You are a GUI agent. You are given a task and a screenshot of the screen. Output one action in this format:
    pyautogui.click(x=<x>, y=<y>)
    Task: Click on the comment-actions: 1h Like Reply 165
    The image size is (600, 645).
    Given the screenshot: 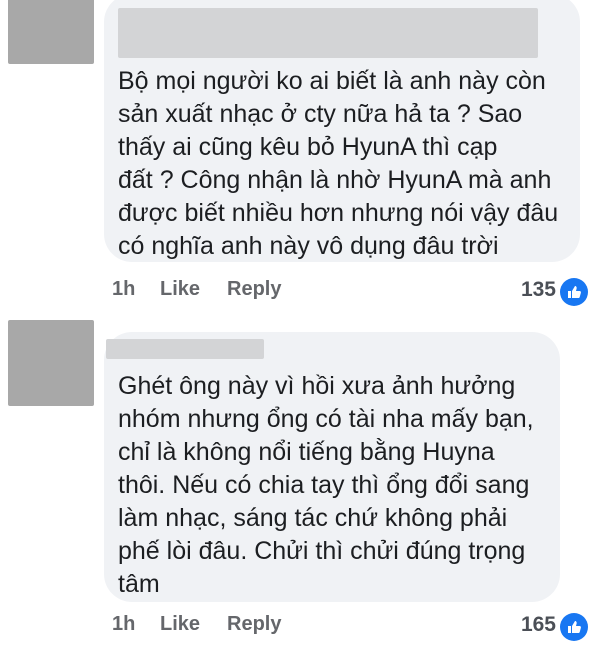 What is the action you would take?
    pyautogui.click(x=352, y=628)
    